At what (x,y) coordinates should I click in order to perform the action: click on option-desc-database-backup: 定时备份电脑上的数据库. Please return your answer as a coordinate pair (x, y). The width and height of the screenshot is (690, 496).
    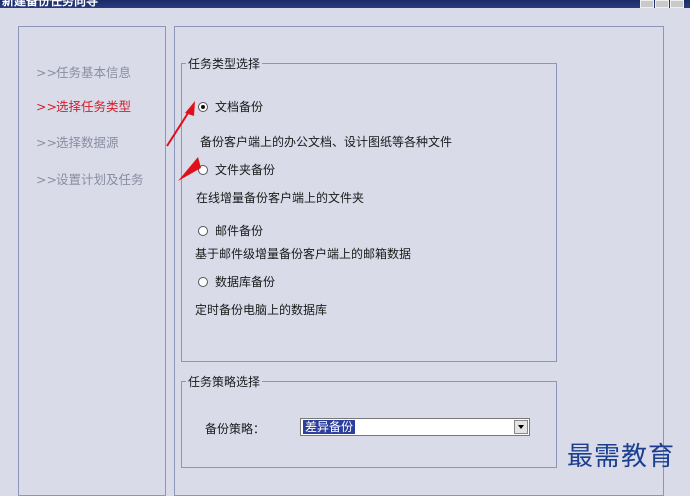
    Looking at the image, I should click on (261, 310).